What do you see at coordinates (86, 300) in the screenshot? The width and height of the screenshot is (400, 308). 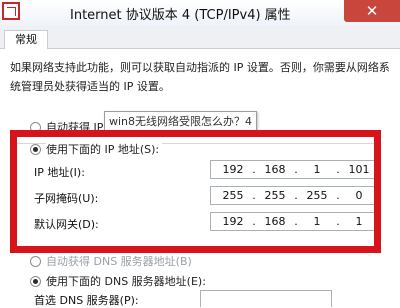 I see `preferred-dns-label: 首选 DNS 服务器(P):` at bounding box center [86, 300].